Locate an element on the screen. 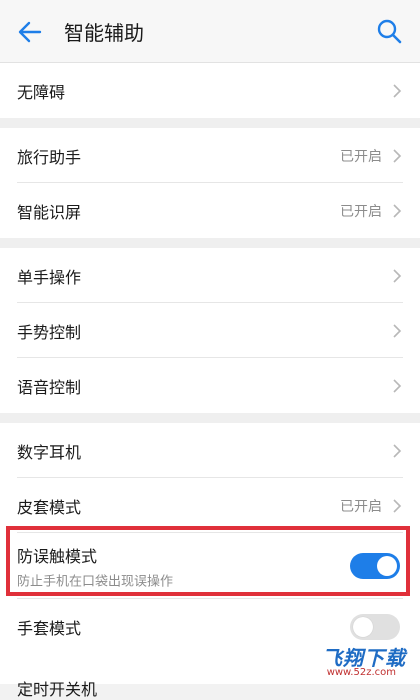 The image size is (420, 700). list-item-label: 防误触模式 is located at coordinates (57, 556).